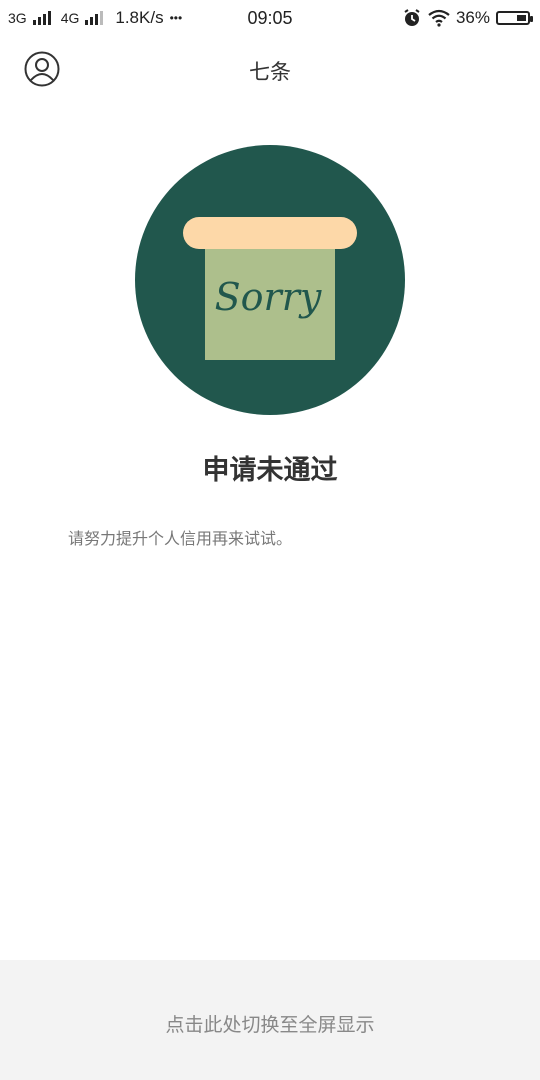 This screenshot has height=1080, width=540. What do you see at coordinates (180, 538) in the screenshot?
I see `result-description: 请努力提升个人信用再来试试。` at bounding box center [180, 538].